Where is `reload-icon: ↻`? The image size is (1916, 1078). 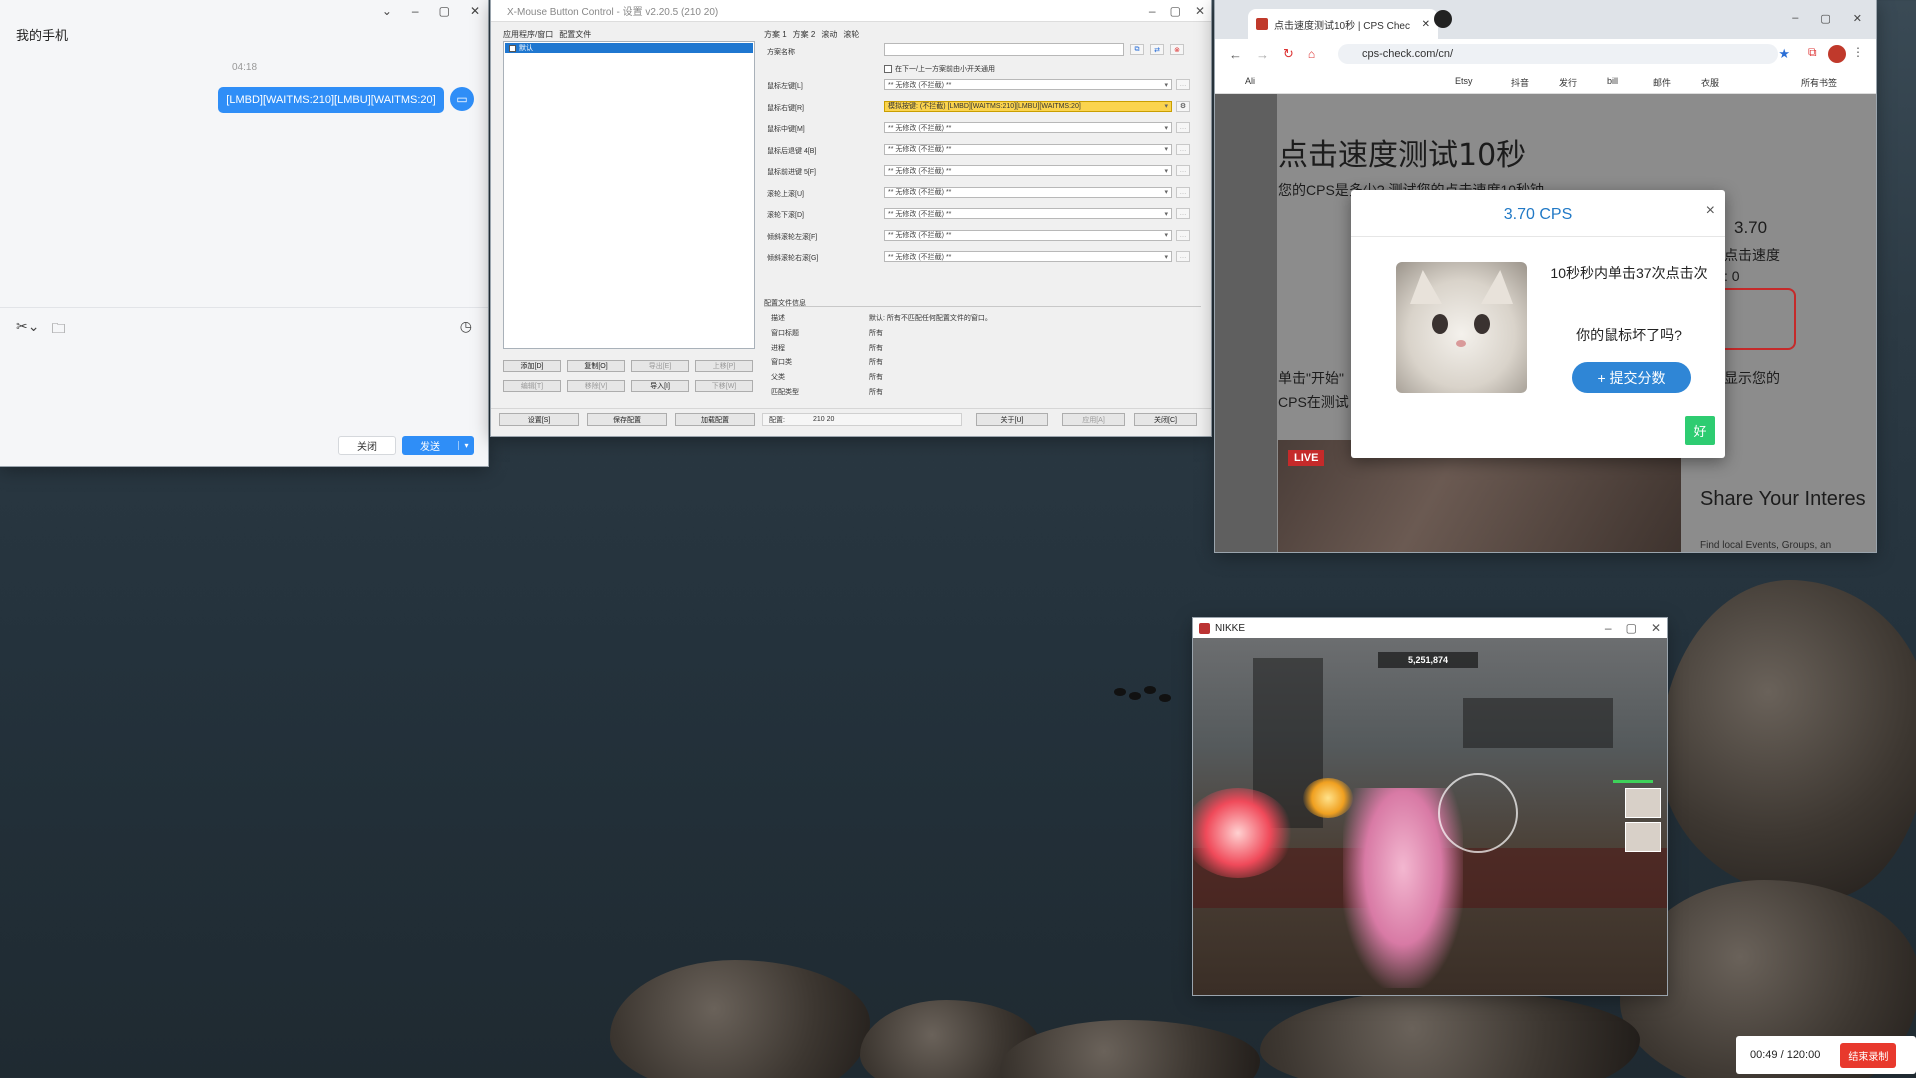 reload-icon: ↻ is located at coordinates (1288, 54).